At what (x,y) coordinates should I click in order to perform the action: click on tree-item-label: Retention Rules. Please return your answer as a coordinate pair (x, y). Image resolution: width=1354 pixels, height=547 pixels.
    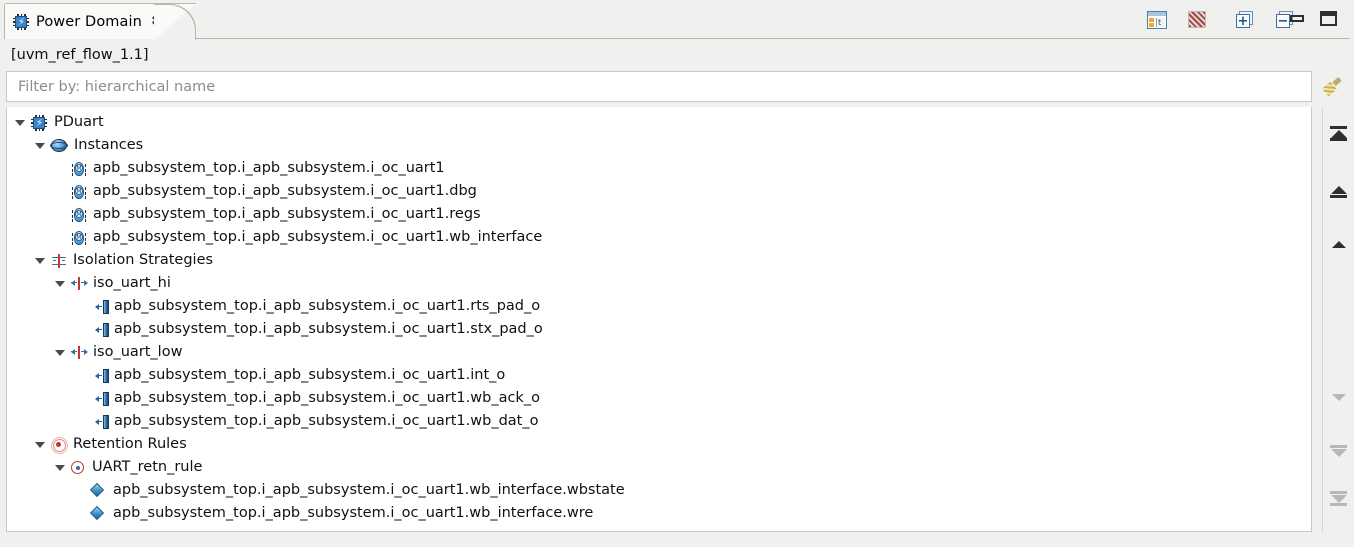
    Looking at the image, I should click on (130, 444).